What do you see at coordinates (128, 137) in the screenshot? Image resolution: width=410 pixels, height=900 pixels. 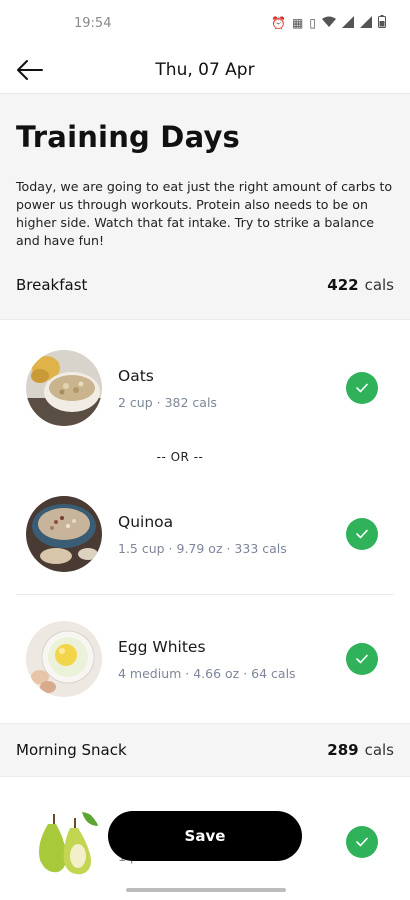 I see `page-title: Training Days` at bounding box center [128, 137].